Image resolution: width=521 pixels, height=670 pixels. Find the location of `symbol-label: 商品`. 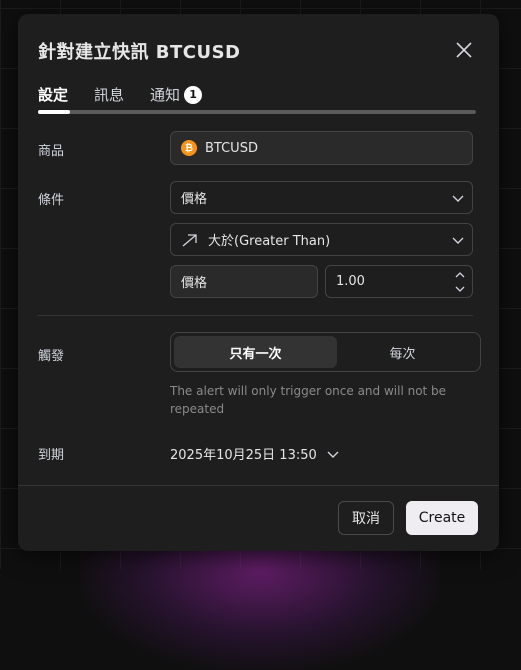

symbol-label: 商品 is located at coordinates (51, 151).